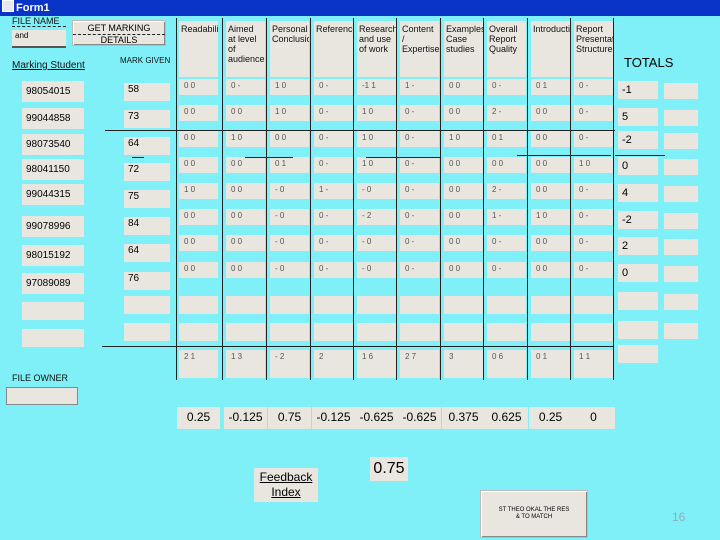  I want to click on mark-given: 75, so click(147, 199).